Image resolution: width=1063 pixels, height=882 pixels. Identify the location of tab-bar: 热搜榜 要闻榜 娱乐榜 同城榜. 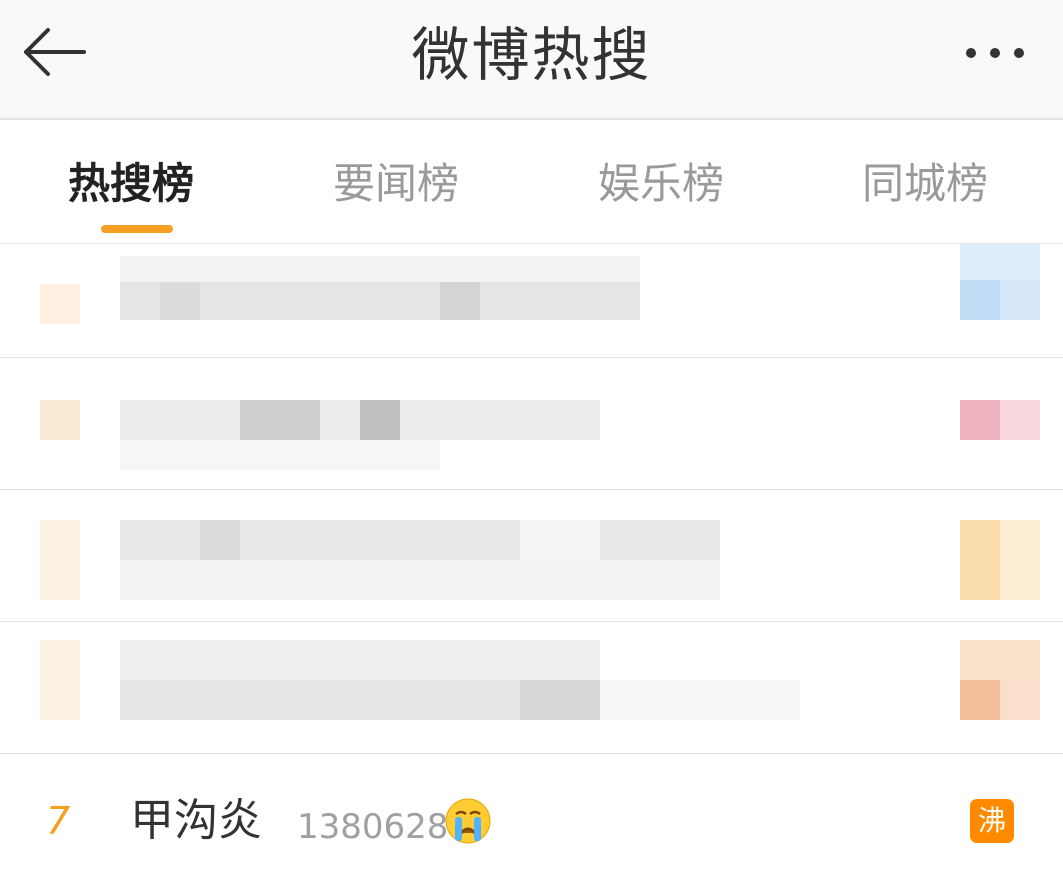
(531, 182).